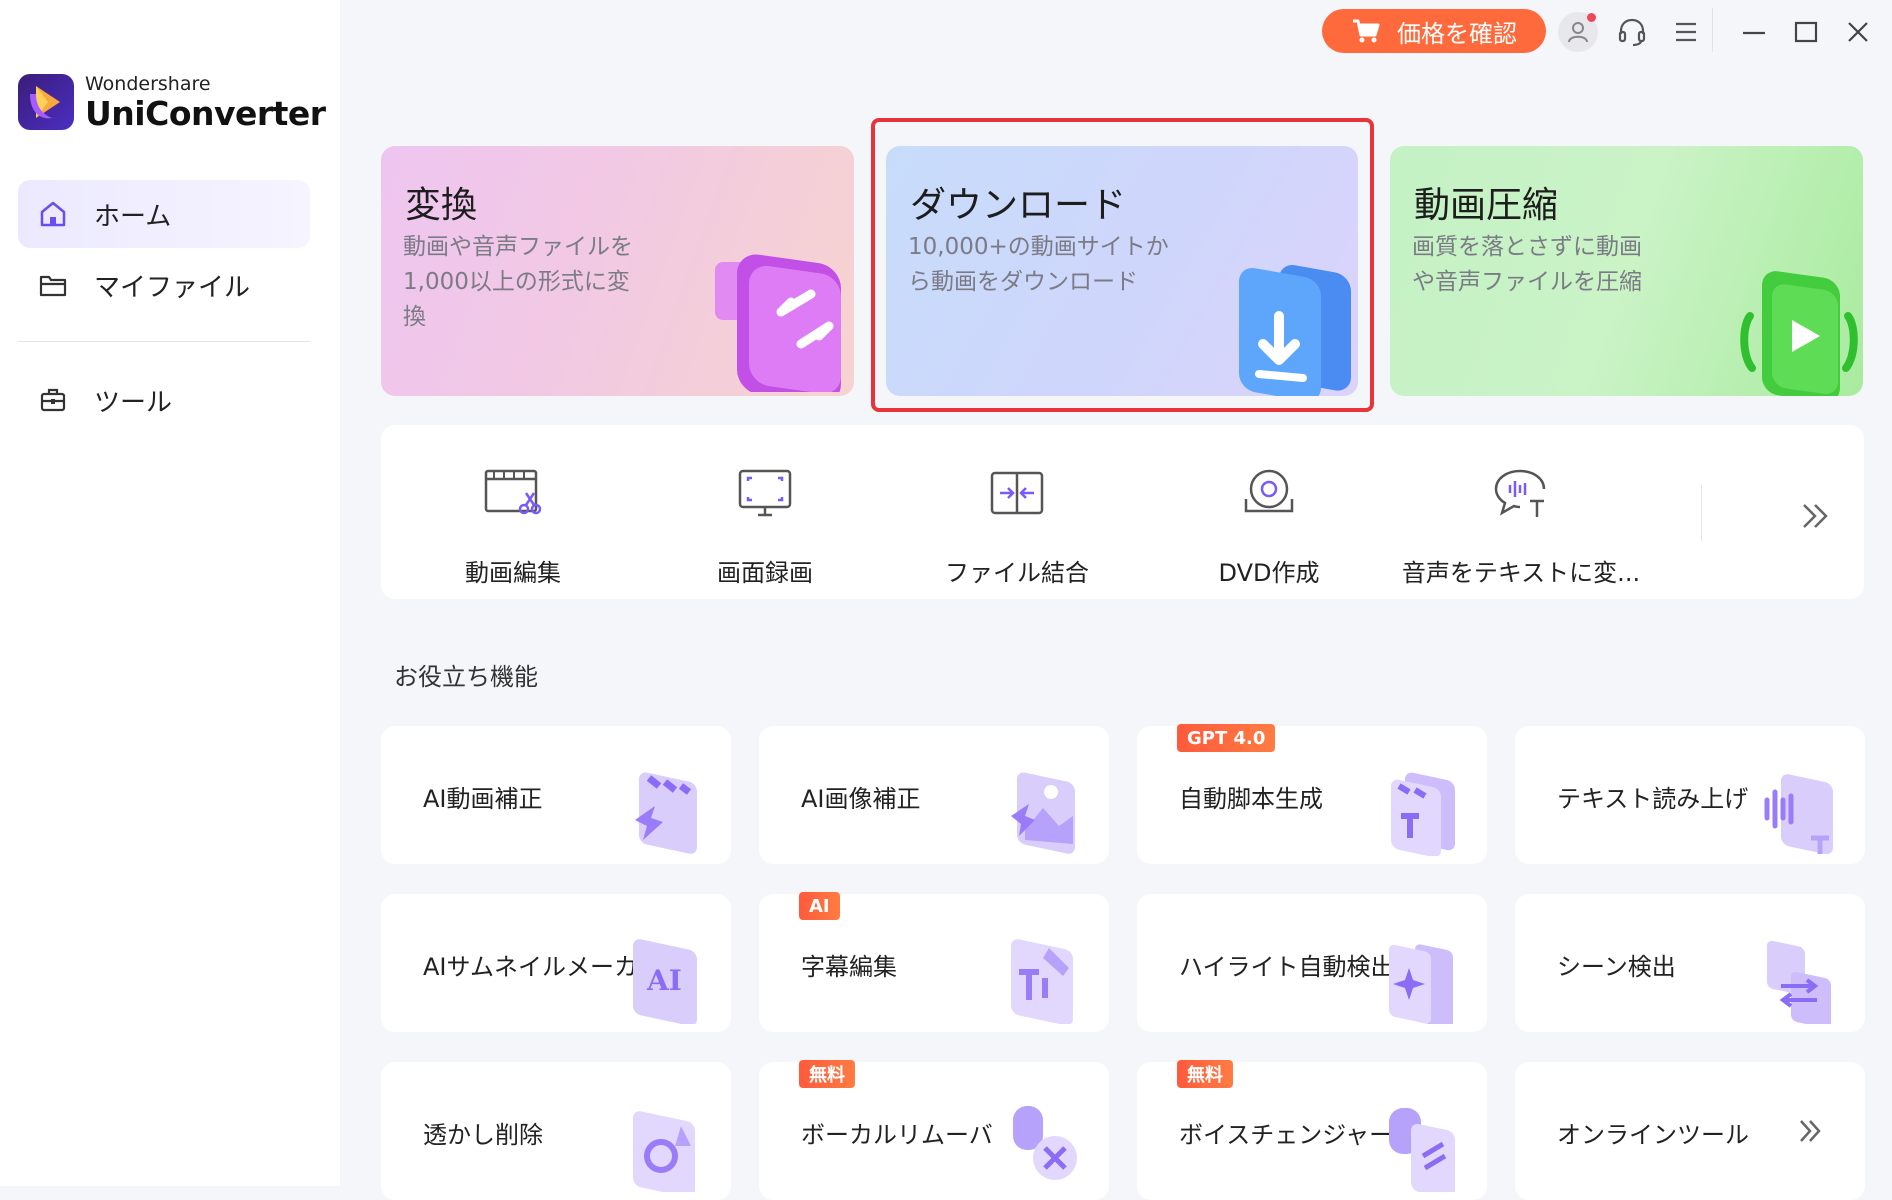  Describe the element at coordinates (172, 287) in the screenshot. I see `sidebar-item-label: マイファイル` at that location.